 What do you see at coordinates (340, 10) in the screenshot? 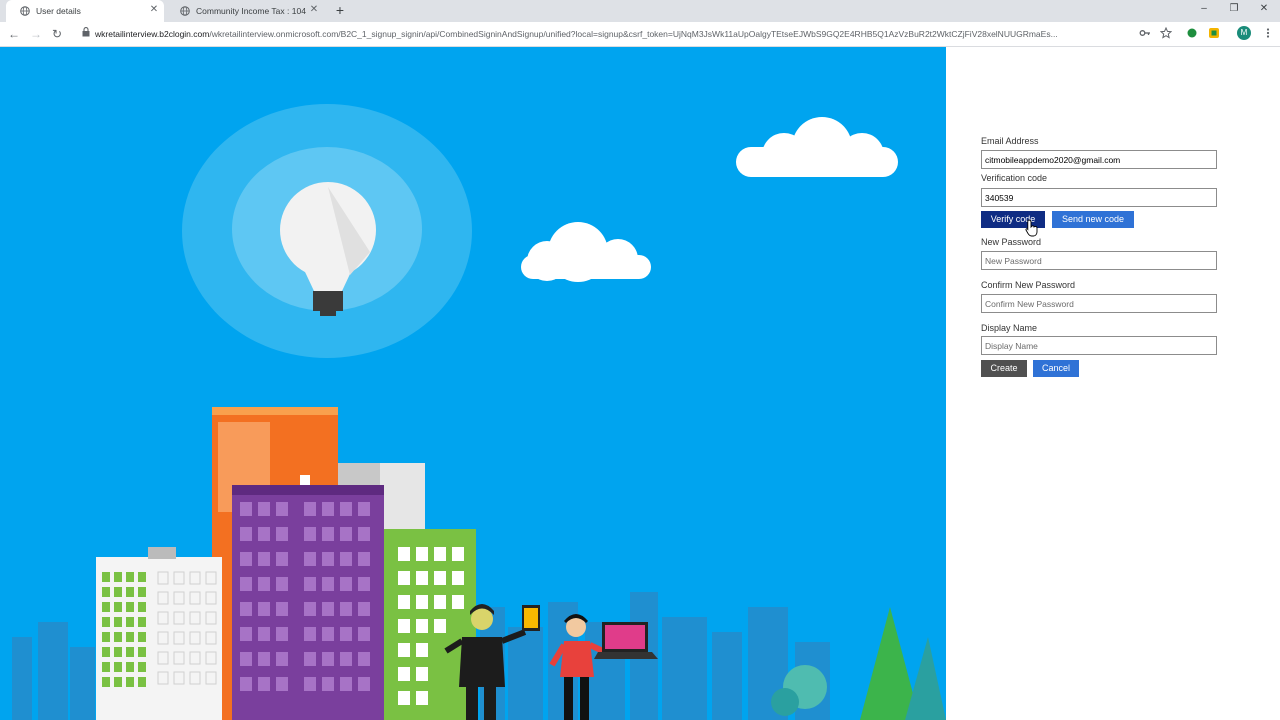
I see `new-tab-button: +` at bounding box center [340, 10].